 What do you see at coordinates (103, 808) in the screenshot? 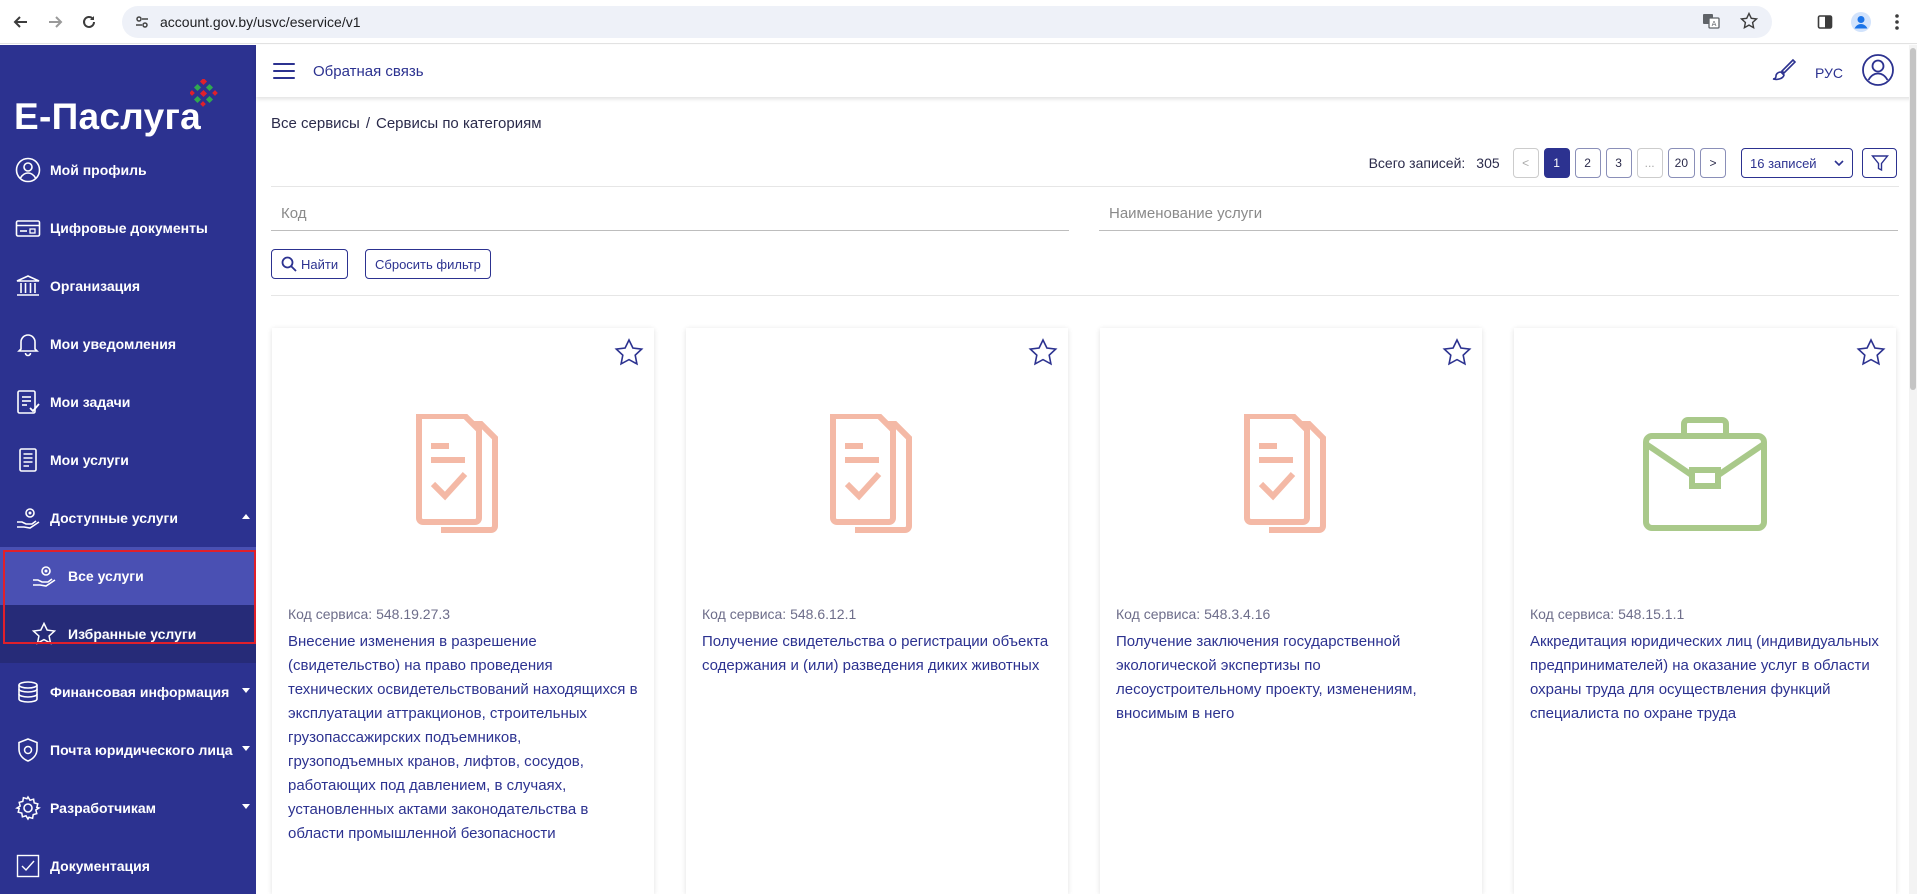
I see `sidebar-item-label: Разработчикам` at bounding box center [103, 808].